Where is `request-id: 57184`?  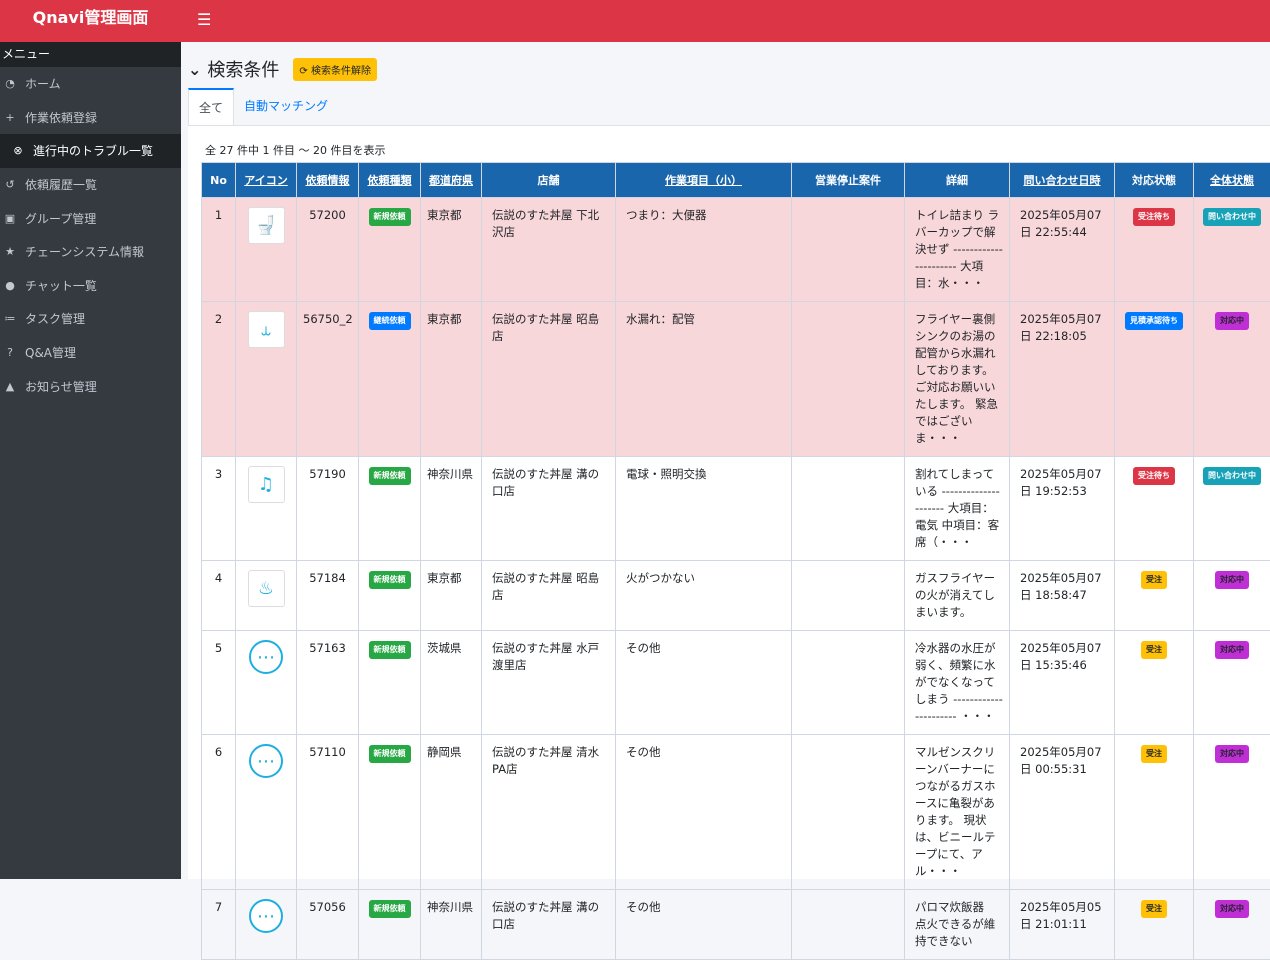 request-id: 57184 is located at coordinates (328, 596).